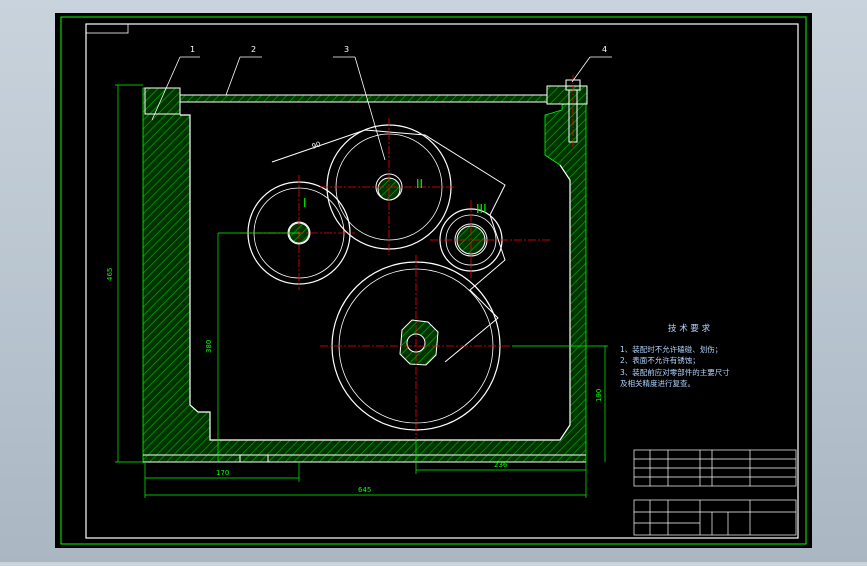 Image resolution: width=867 pixels, height=566 pixels. Describe the element at coordinates (675, 372) in the screenshot. I see `note-line-3: 3、装配前应对零部件的主要尺寸` at that location.